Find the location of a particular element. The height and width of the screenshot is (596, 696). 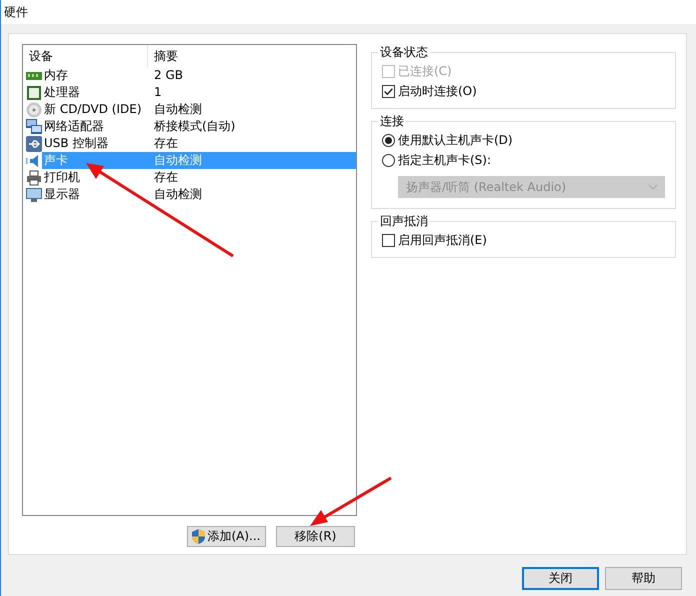

printer-icon is located at coordinates (34, 178).